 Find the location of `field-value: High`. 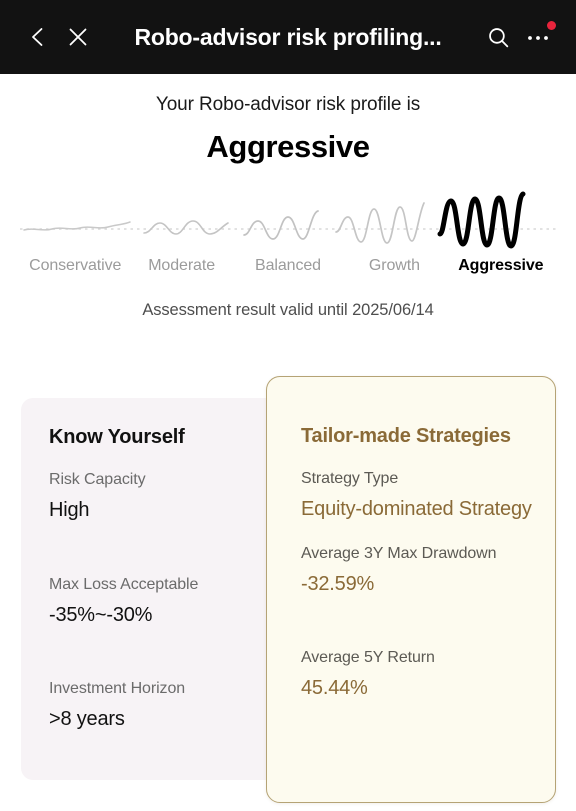

field-value: High is located at coordinates (69, 510).